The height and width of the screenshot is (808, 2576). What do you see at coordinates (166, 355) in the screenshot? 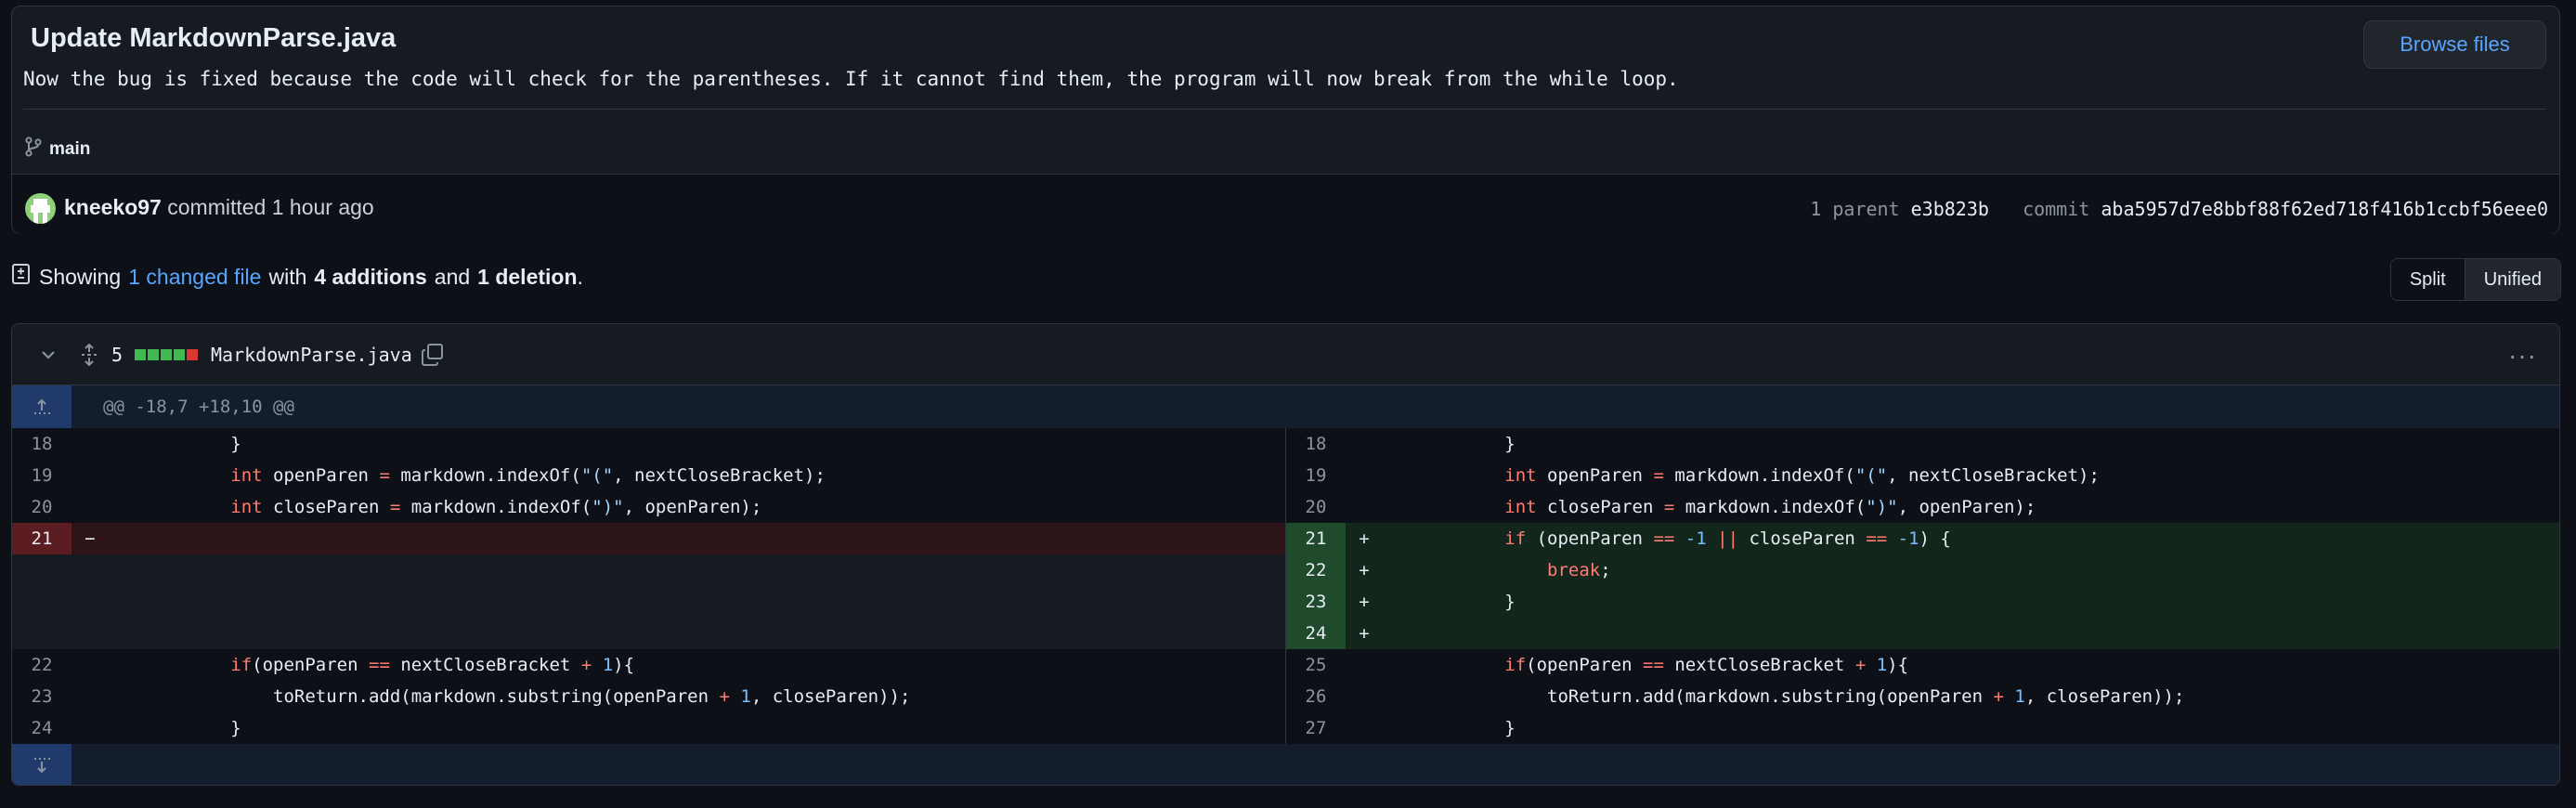
I see `diffstat-bar` at bounding box center [166, 355].